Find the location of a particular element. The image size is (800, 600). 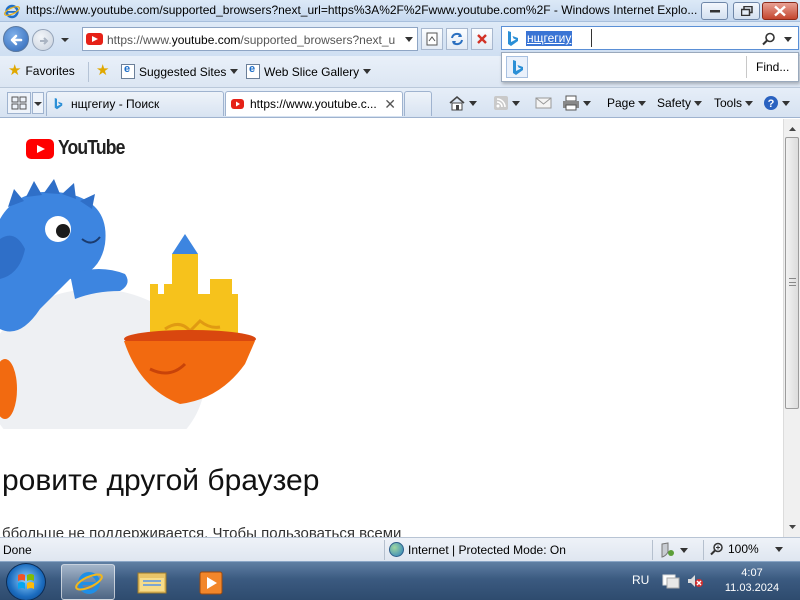

scroll-up-arrow-icon is located at coordinates (792, 129).